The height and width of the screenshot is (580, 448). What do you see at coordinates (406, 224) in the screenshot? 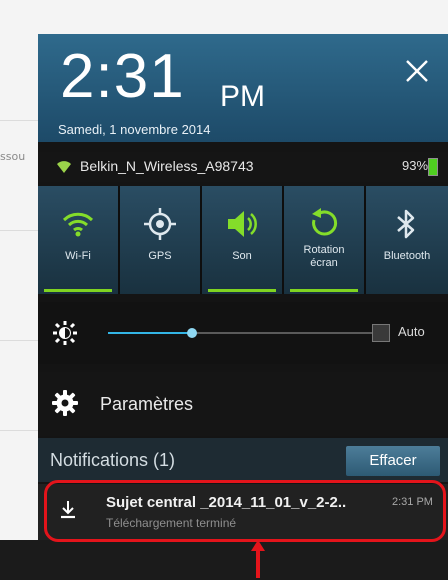
I see `bluetooth-icon` at bounding box center [406, 224].